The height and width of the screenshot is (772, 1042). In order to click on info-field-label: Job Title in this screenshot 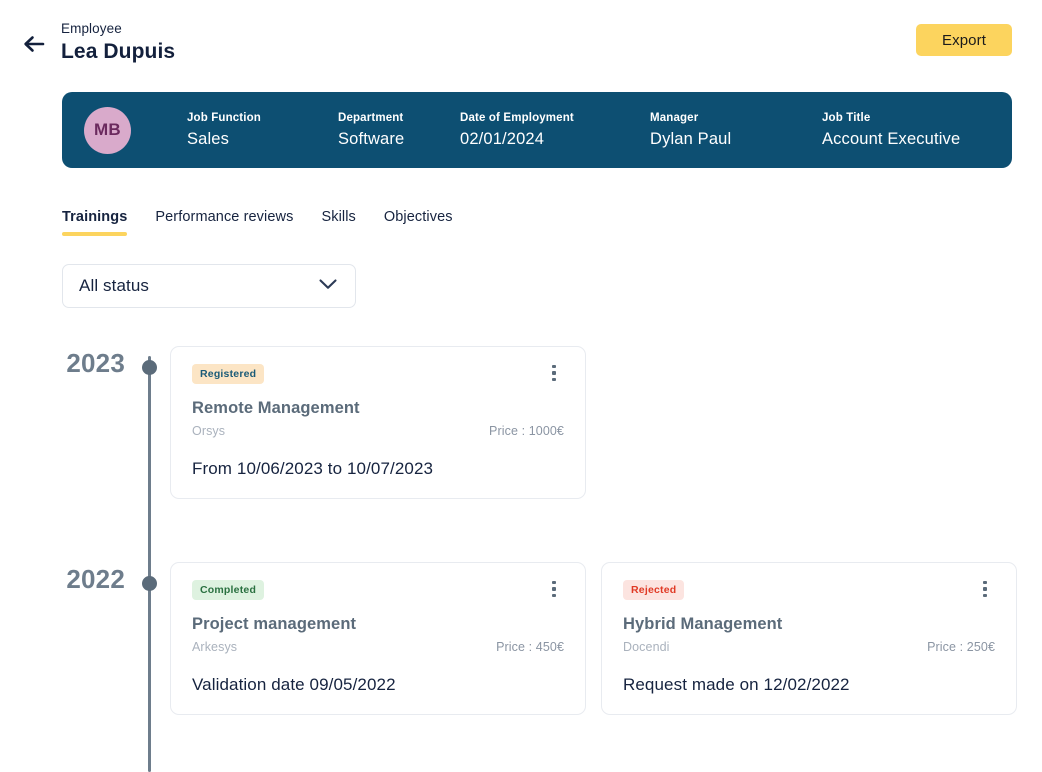, I will do `click(846, 118)`.